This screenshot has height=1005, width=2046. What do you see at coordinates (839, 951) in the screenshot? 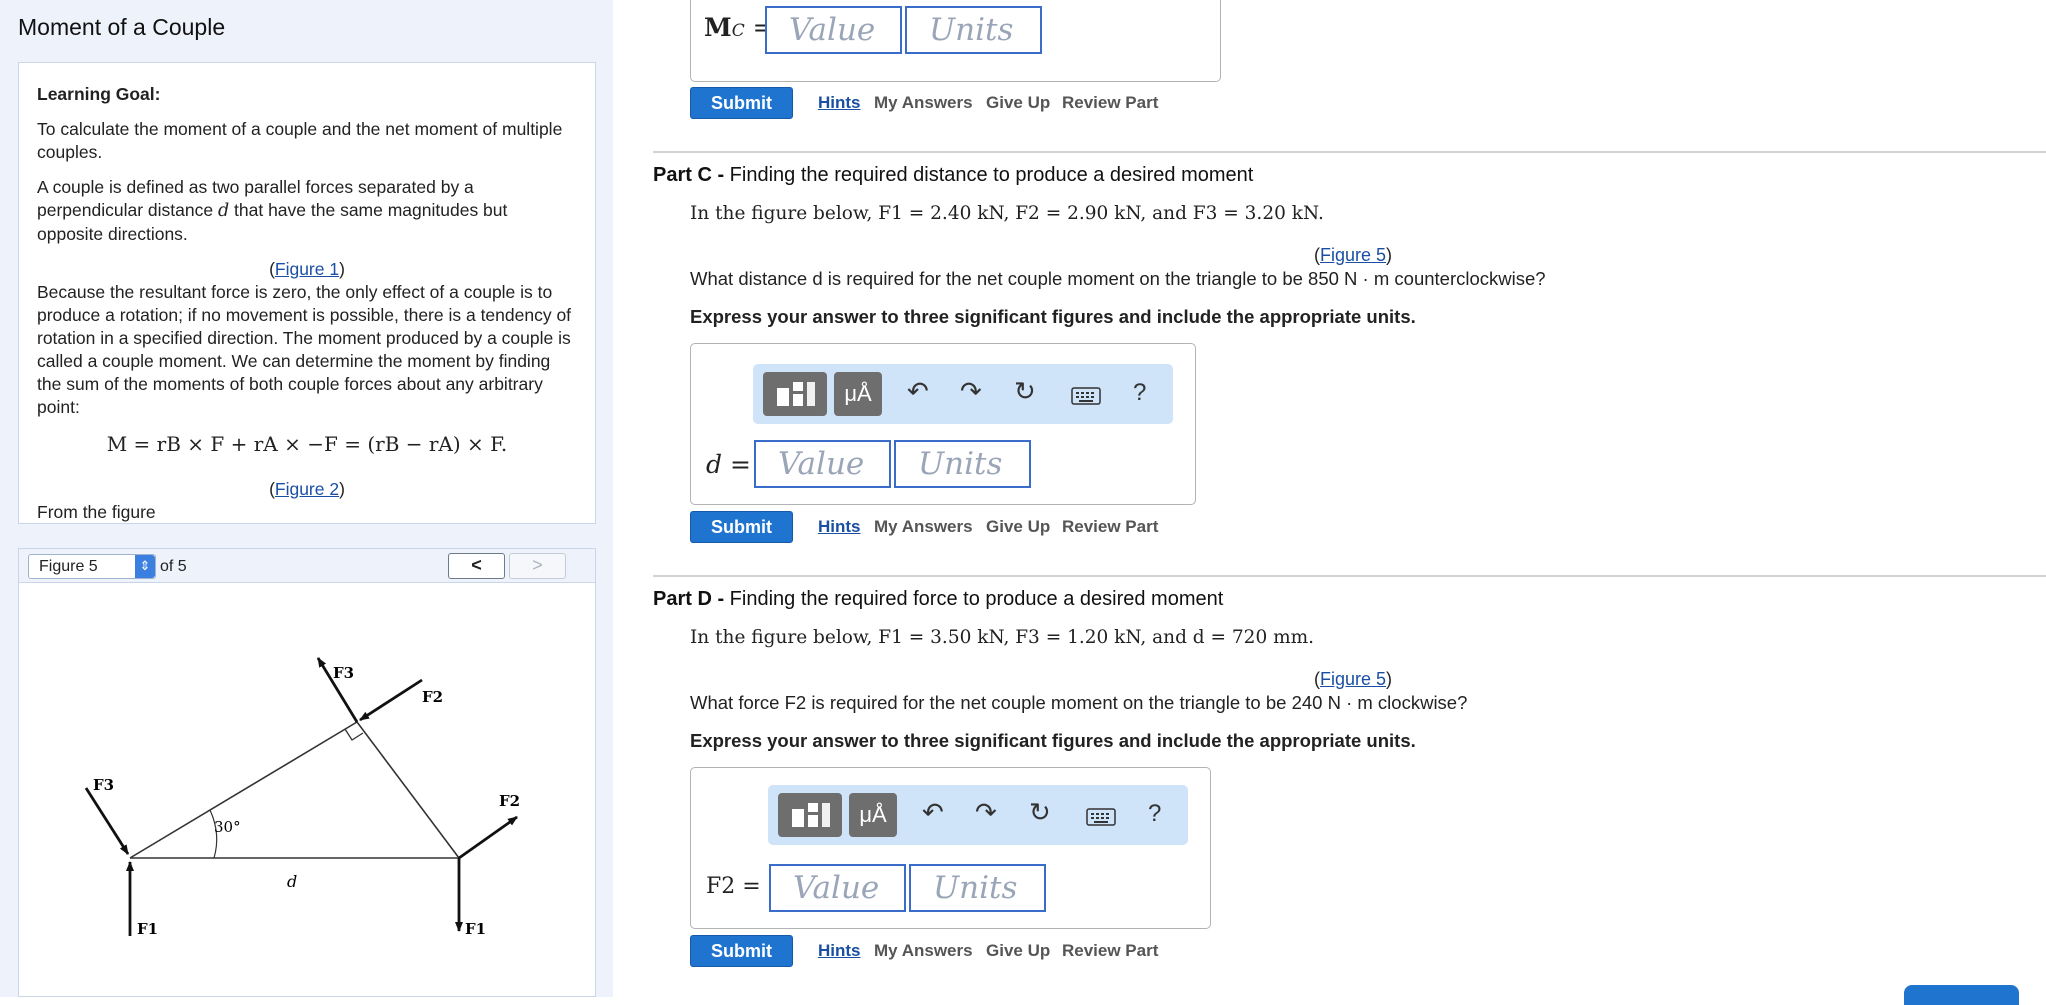
I see `part-d-hints-link: Hints` at bounding box center [839, 951].